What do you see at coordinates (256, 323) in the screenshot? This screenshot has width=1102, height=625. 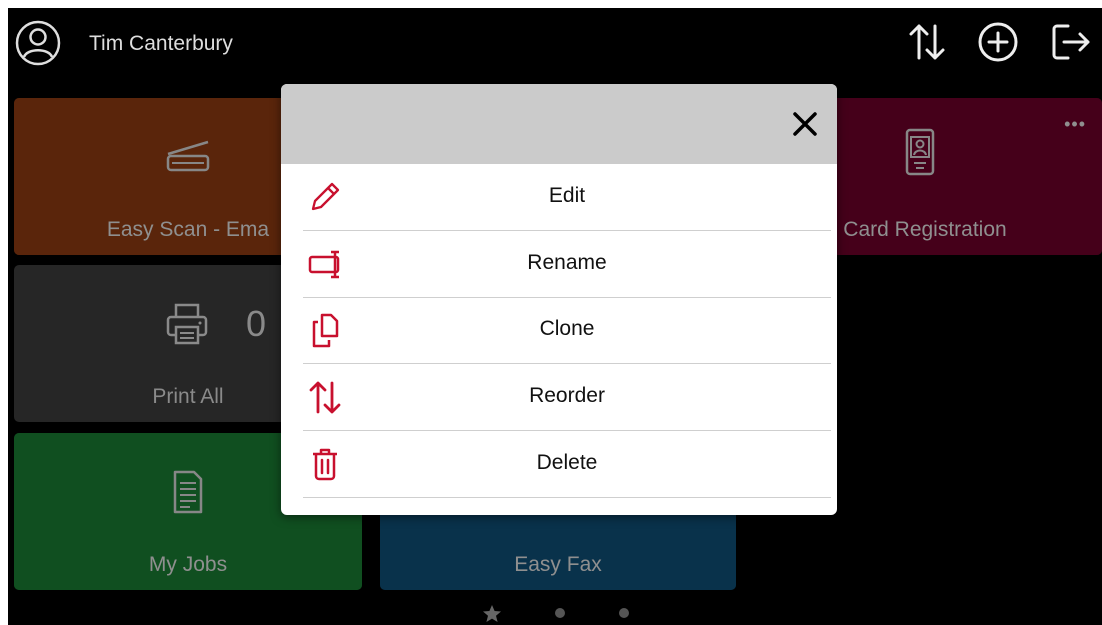 I see `print-count: 0` at bounding box center [256, 323].